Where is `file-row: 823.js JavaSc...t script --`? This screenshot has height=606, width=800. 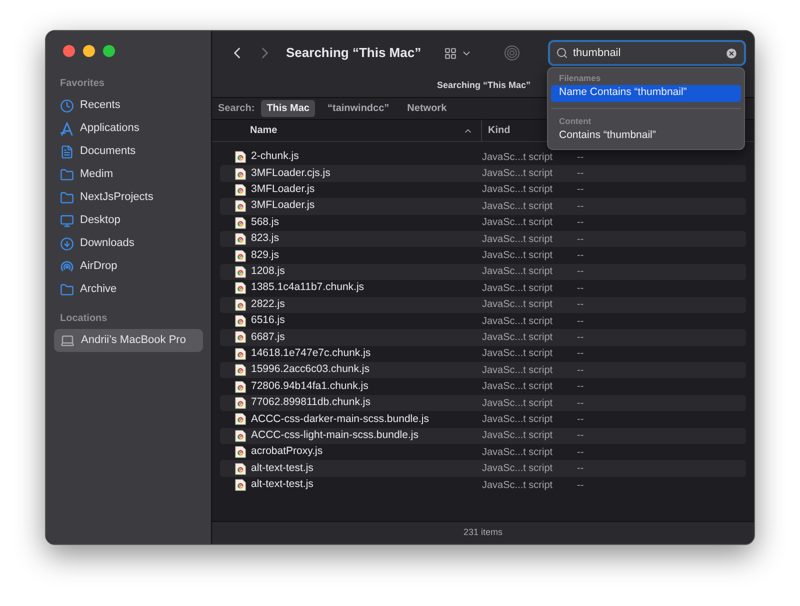
file-row: 823.js JavaSc...t script -- is located at coordinates (483, 239).